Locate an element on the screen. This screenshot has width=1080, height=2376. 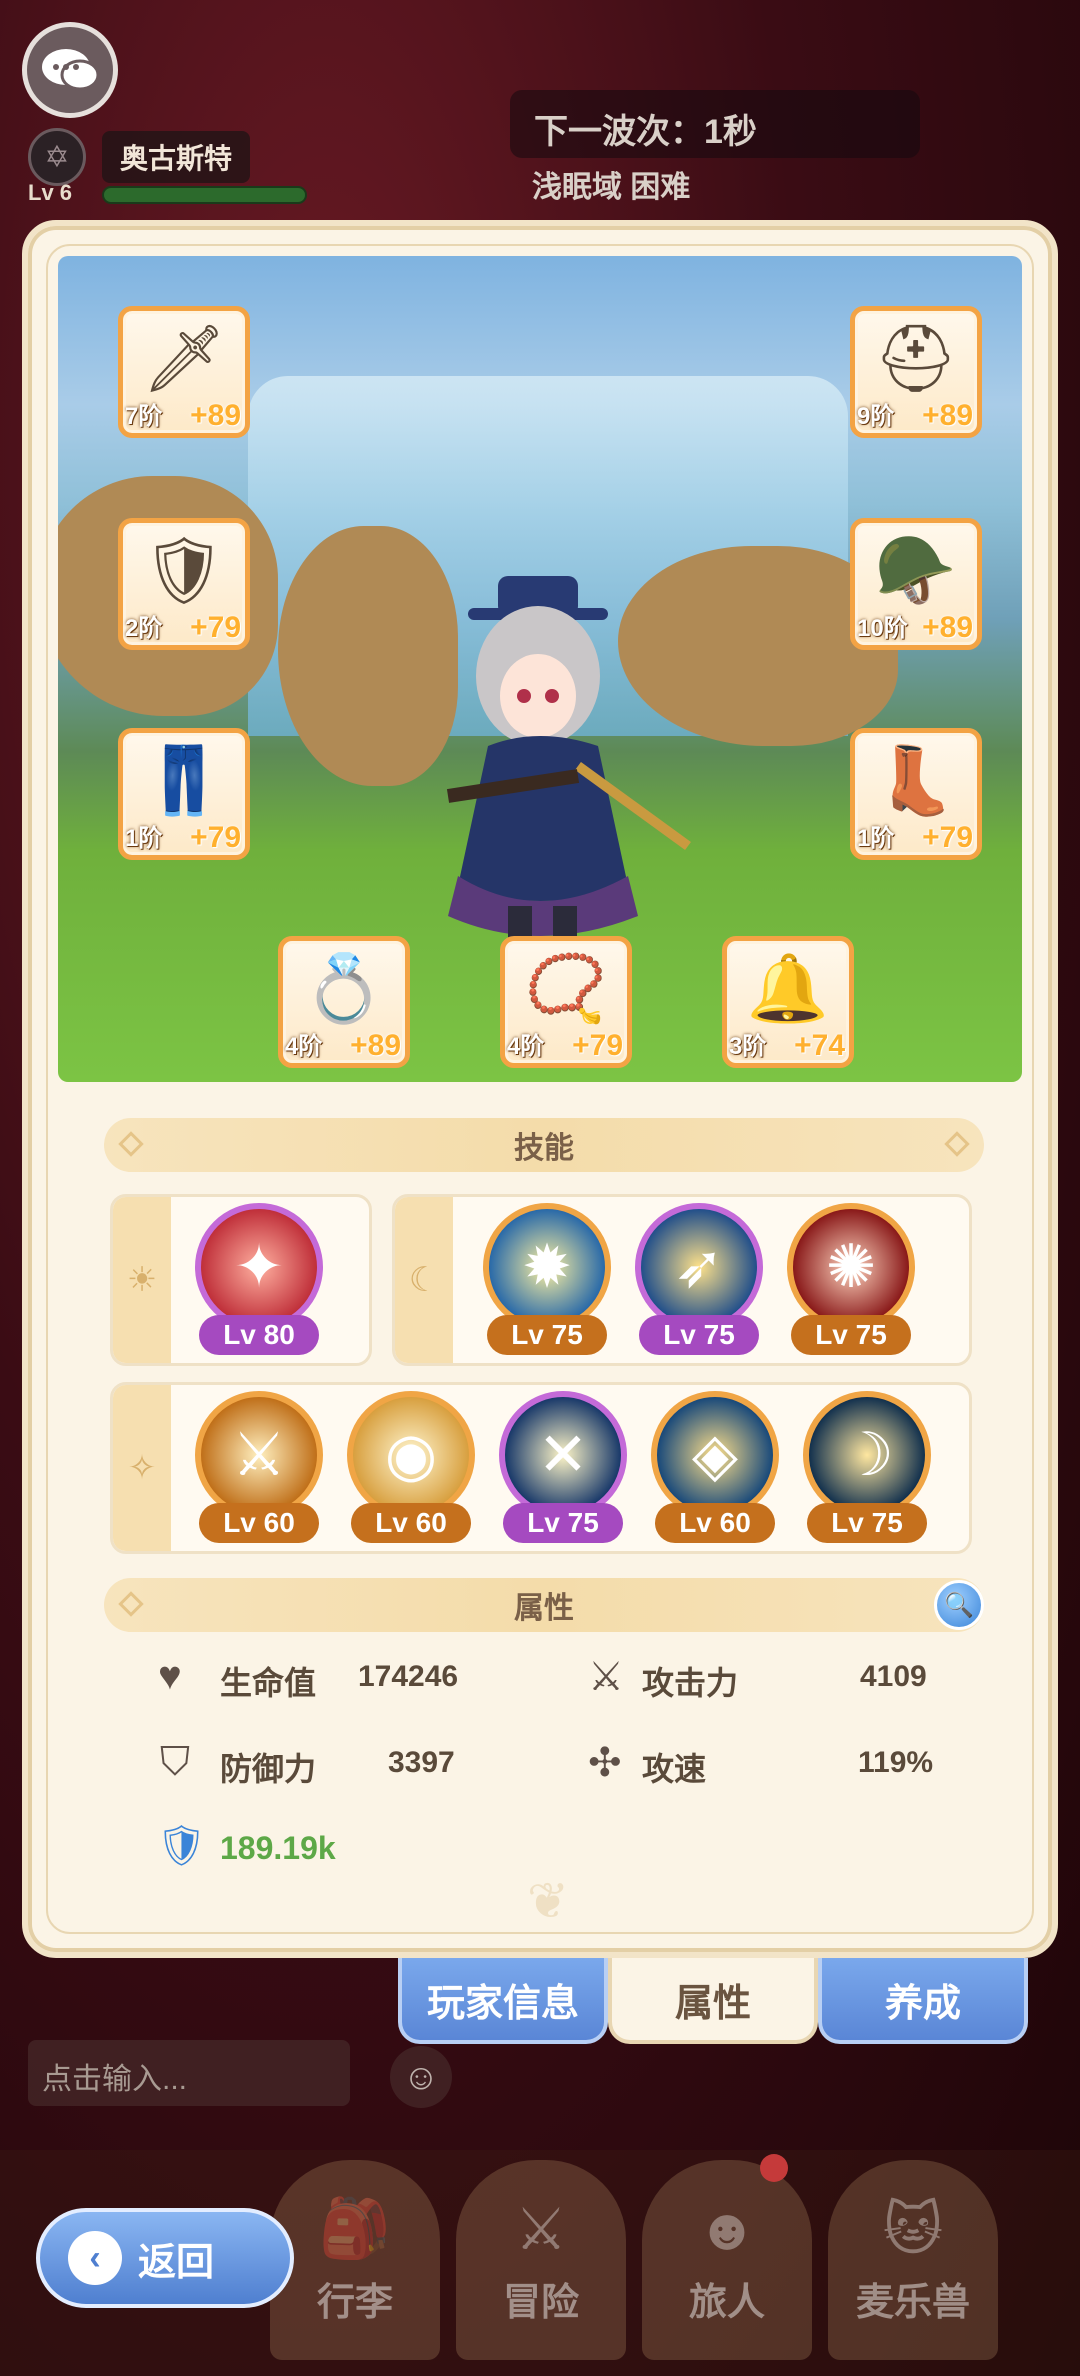
skills-title: 技能 is located at coordinates (544, 1148).